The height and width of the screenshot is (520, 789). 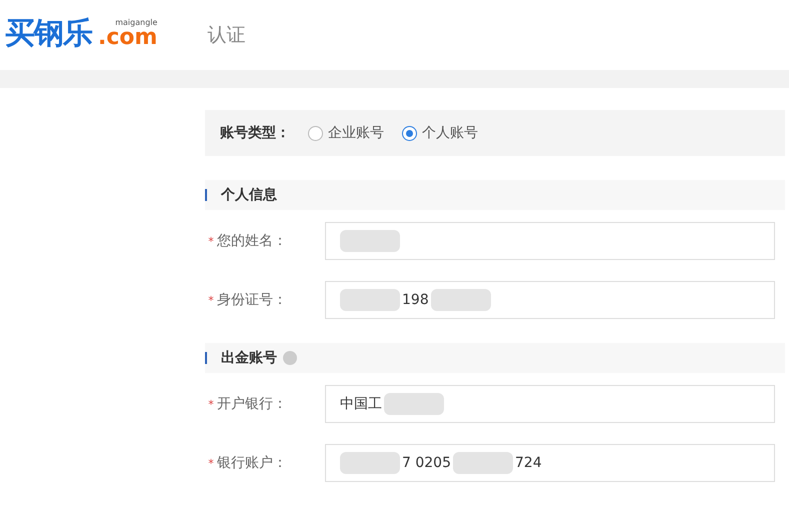 What do you see at coordinates (252, 463) in the screenshot?
I see `field-label: 银行账户：` at bounding box center [252, 463].